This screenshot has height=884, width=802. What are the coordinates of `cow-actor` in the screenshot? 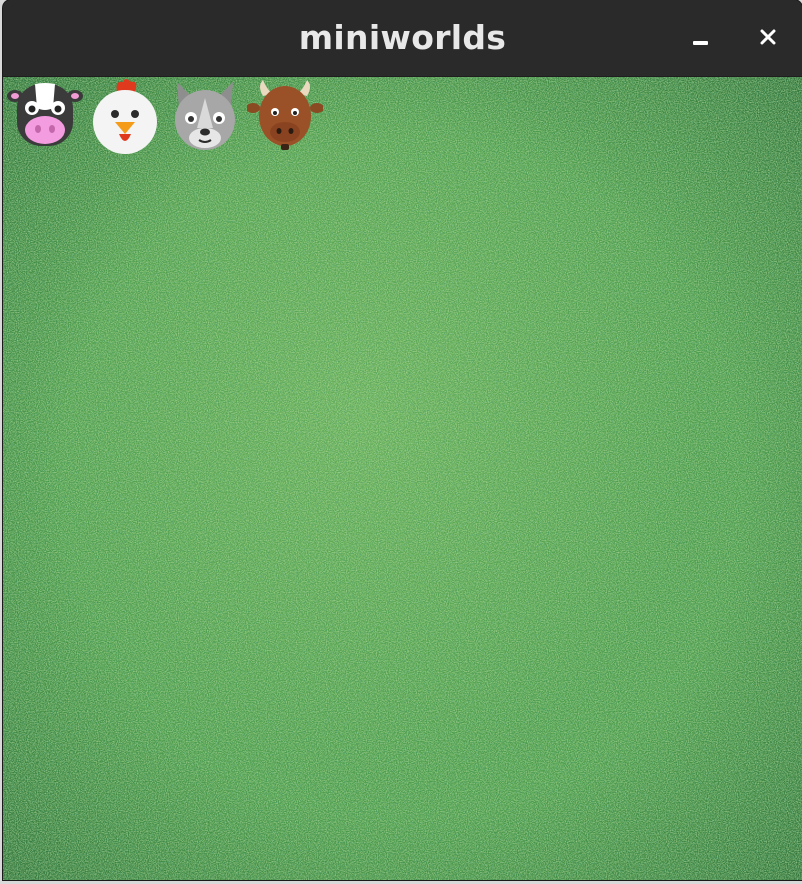 It's located at (45, 116).